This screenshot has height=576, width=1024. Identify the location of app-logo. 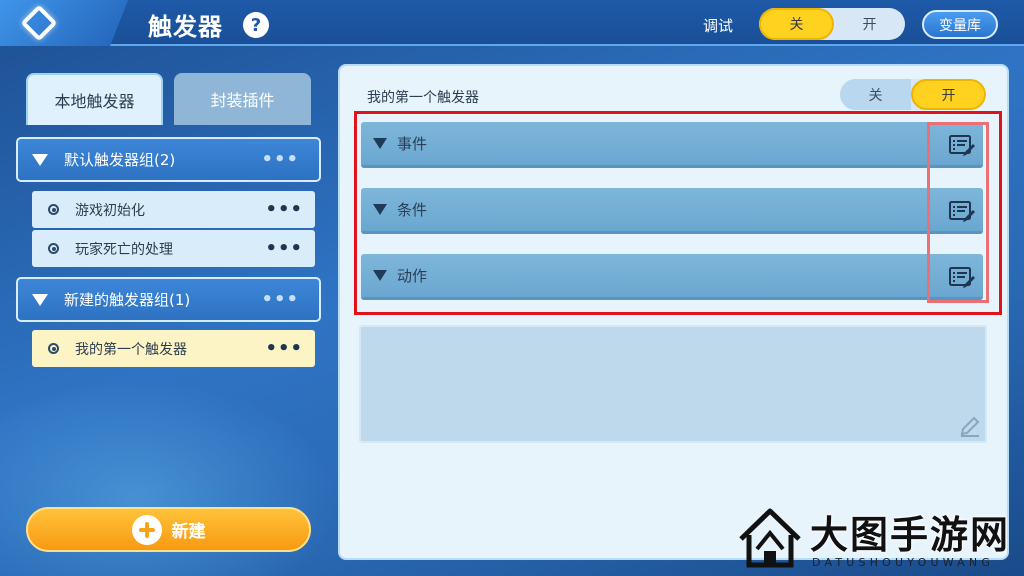
(64, 23).